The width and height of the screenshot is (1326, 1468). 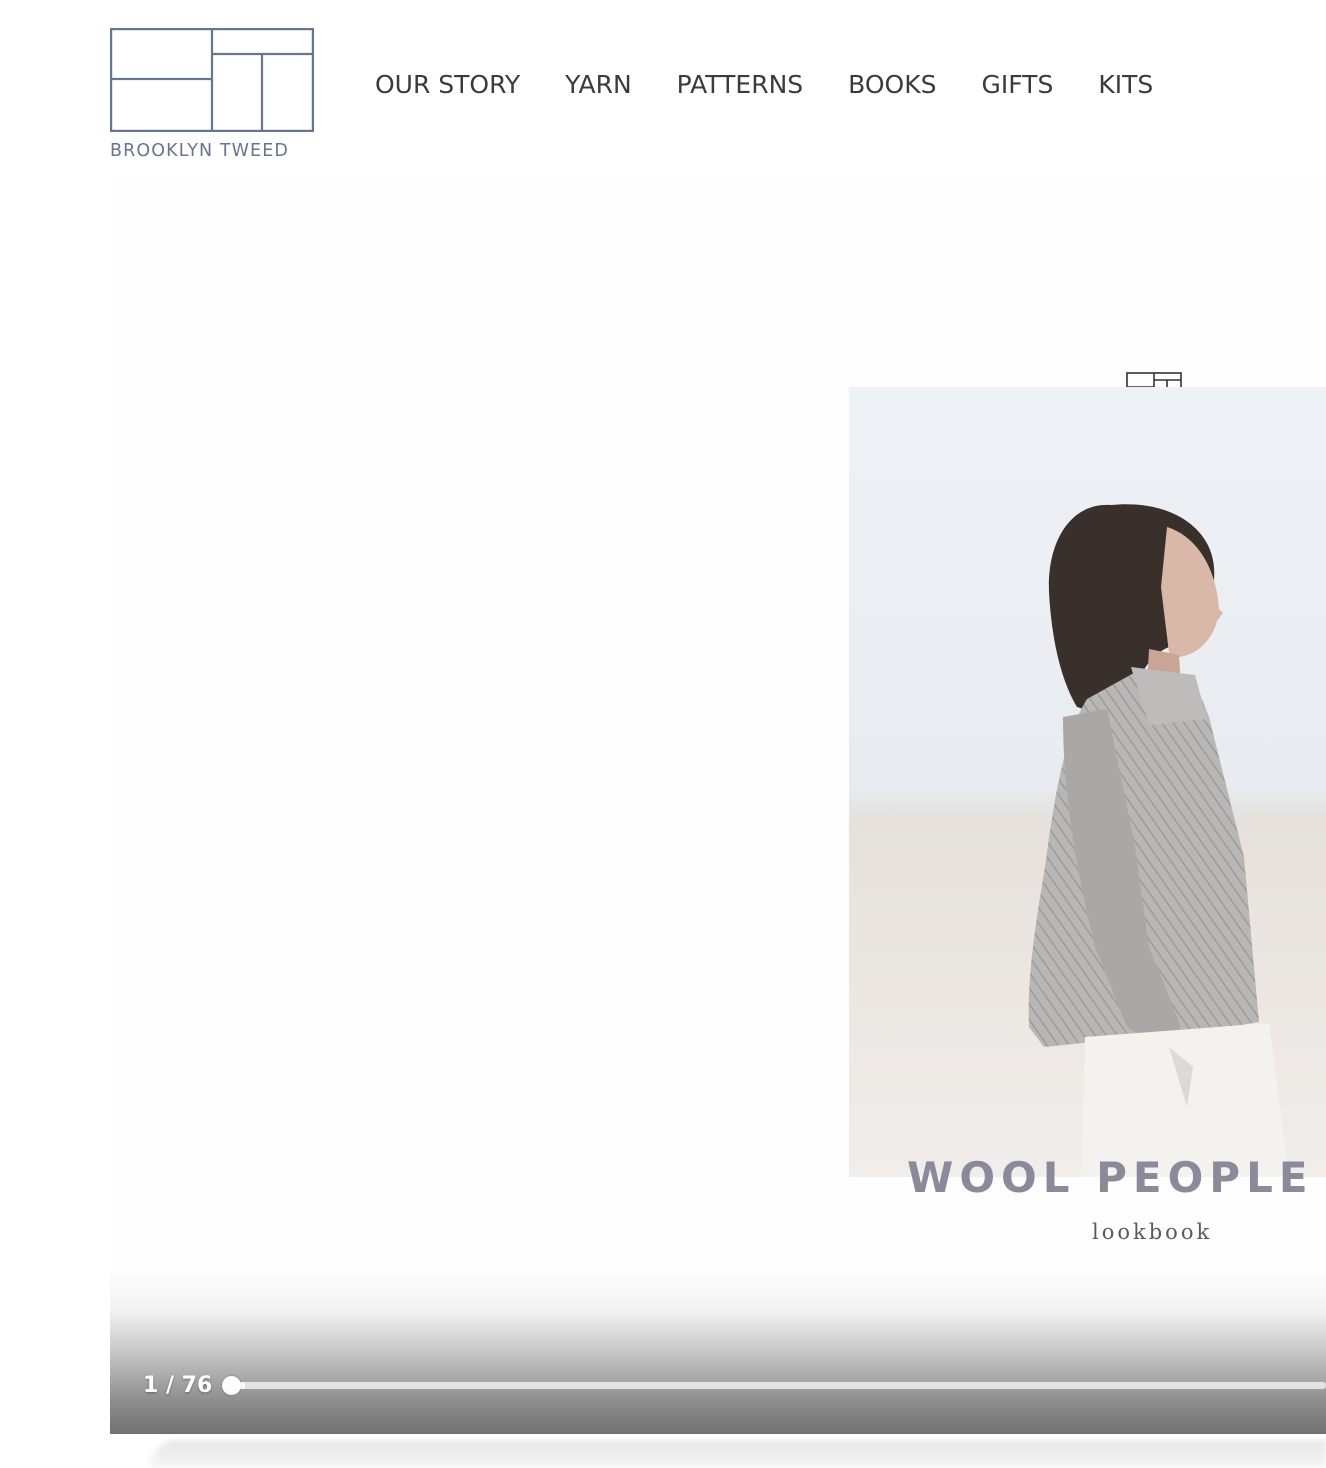 What do you see at coordinates (892, 84) in the screenshot?
I see `nav-books: BOOKS` at bounding box center [892, 84].